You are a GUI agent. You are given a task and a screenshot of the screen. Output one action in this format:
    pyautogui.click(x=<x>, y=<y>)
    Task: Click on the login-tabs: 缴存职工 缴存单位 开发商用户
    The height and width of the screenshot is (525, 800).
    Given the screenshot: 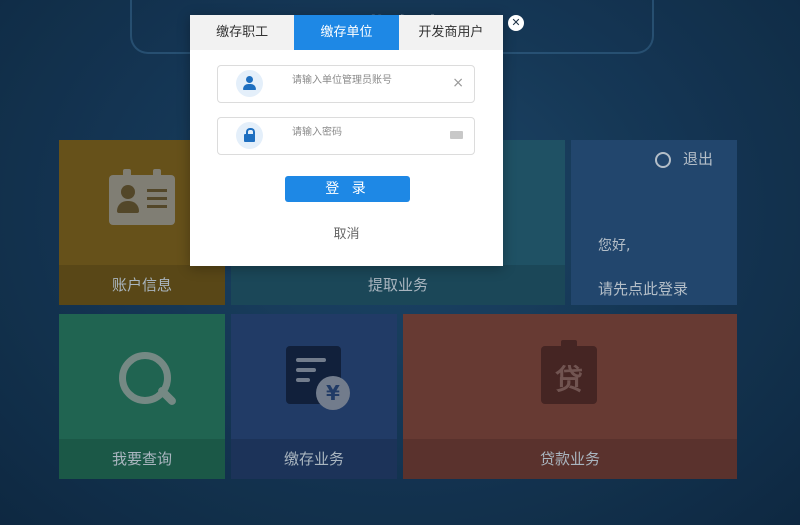 What is the action you would take?
    pyautogui.click(x=346, y=32)
    